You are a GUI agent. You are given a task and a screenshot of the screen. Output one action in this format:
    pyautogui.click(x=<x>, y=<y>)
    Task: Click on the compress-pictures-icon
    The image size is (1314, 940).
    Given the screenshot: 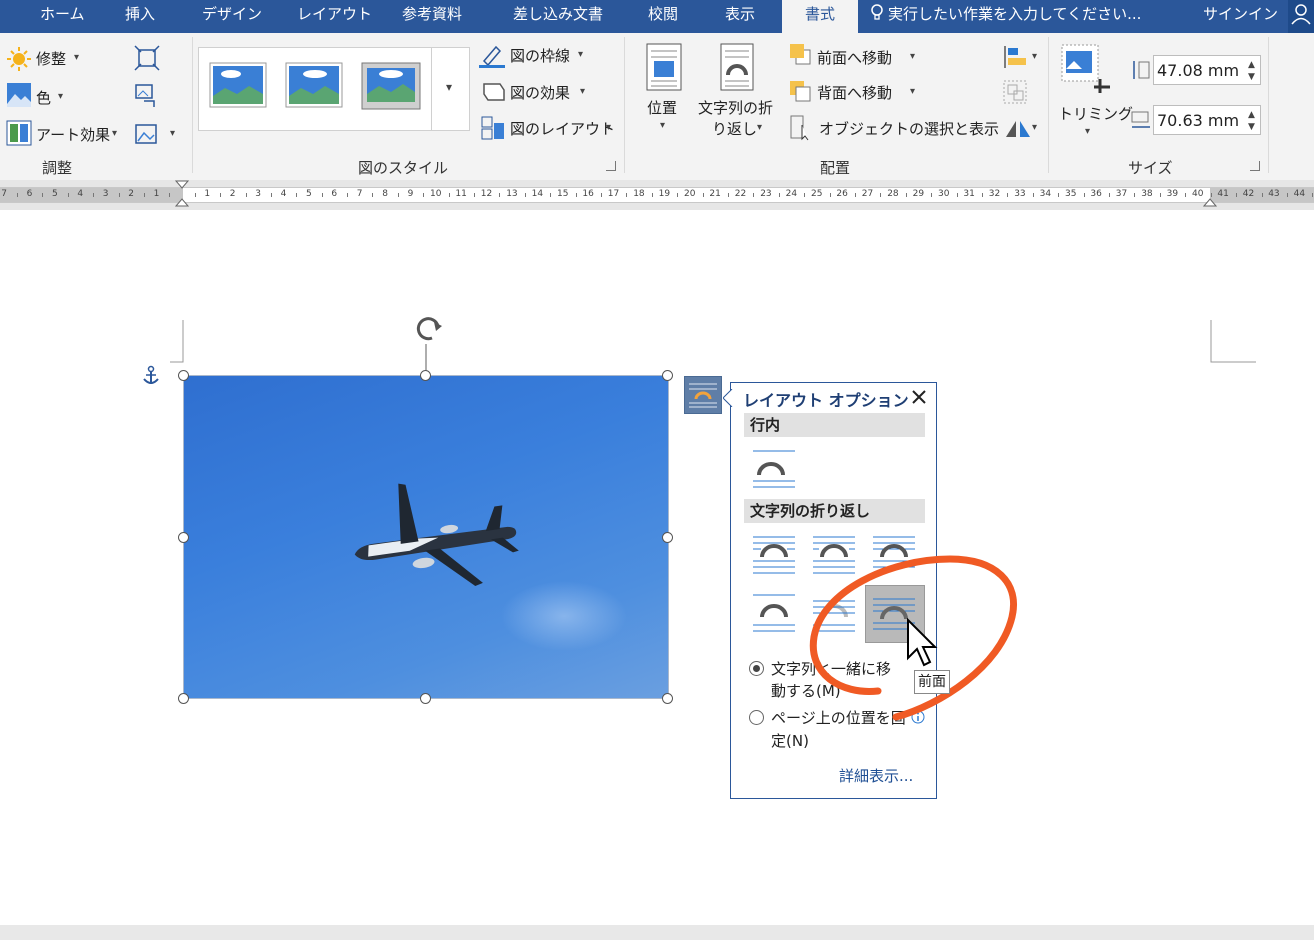 What is the action you would take?
    pyautogui.click(x=147, y=58)
    